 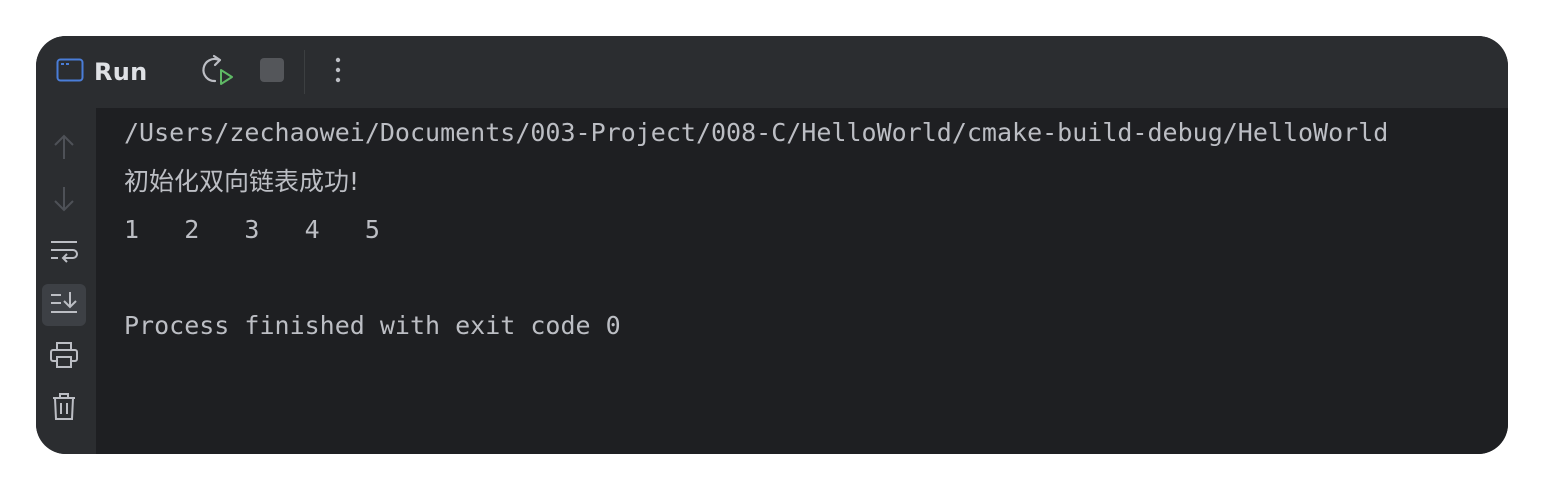 I want to click on rerun-button, so click(x=218, y=72).